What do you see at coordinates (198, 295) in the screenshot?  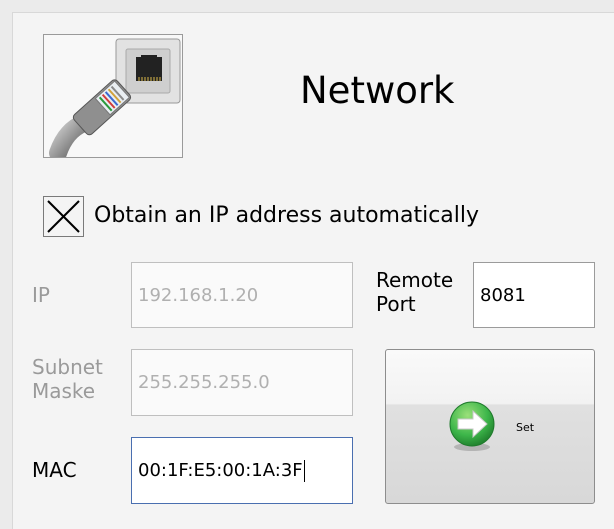 I see `ip-value: 192.168.1.20` at bounding box center [198, 295].